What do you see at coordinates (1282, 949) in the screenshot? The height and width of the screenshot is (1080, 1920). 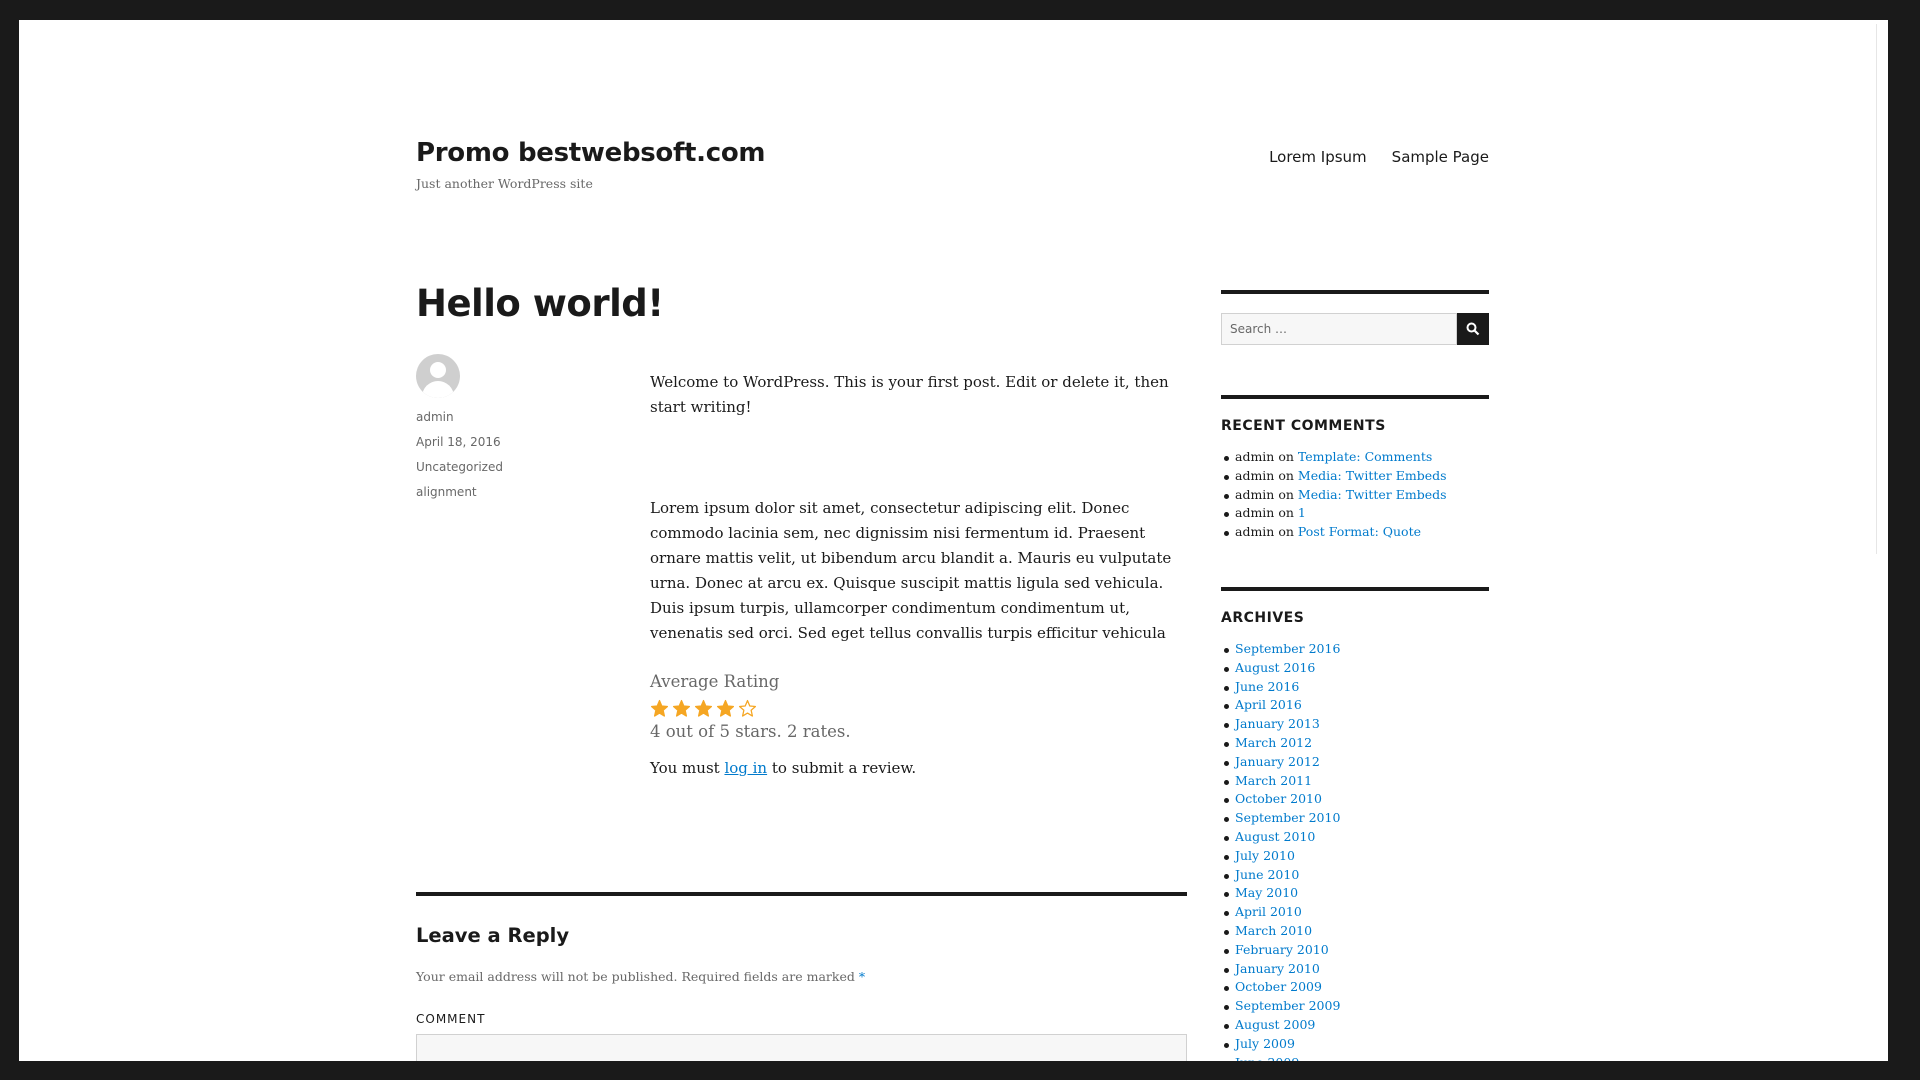 I see `archive-link: February 2010` at bounding box center [1282, 949].